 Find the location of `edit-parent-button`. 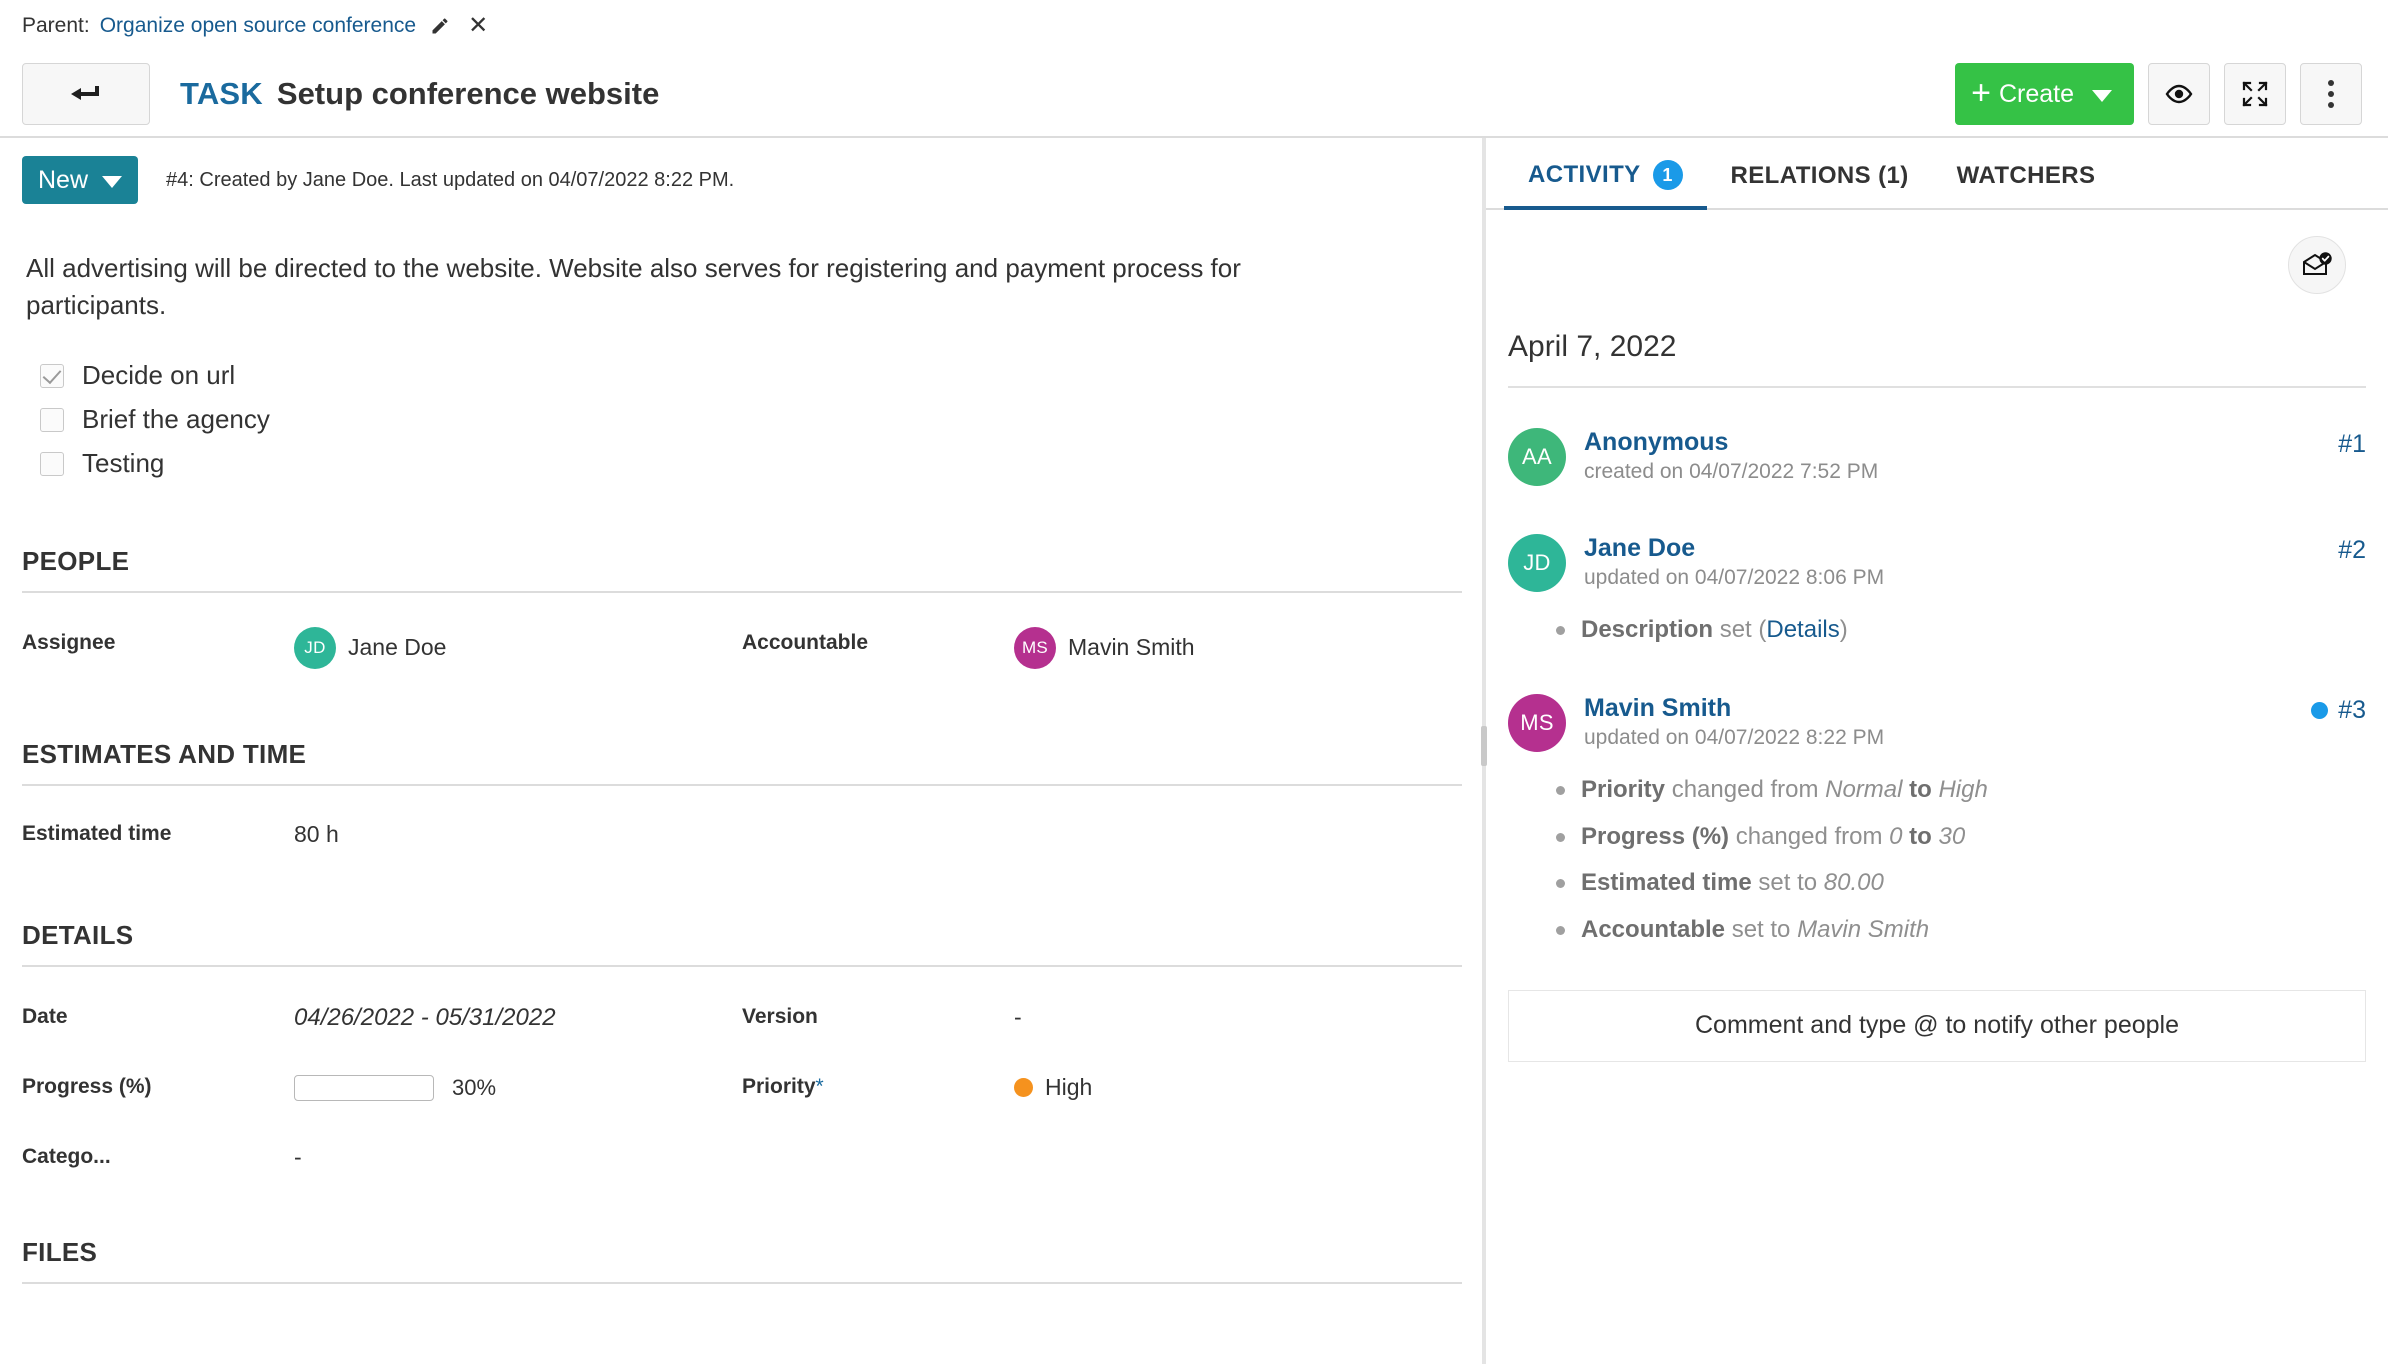

edit-parent-button is located at coordinates (440, 26).